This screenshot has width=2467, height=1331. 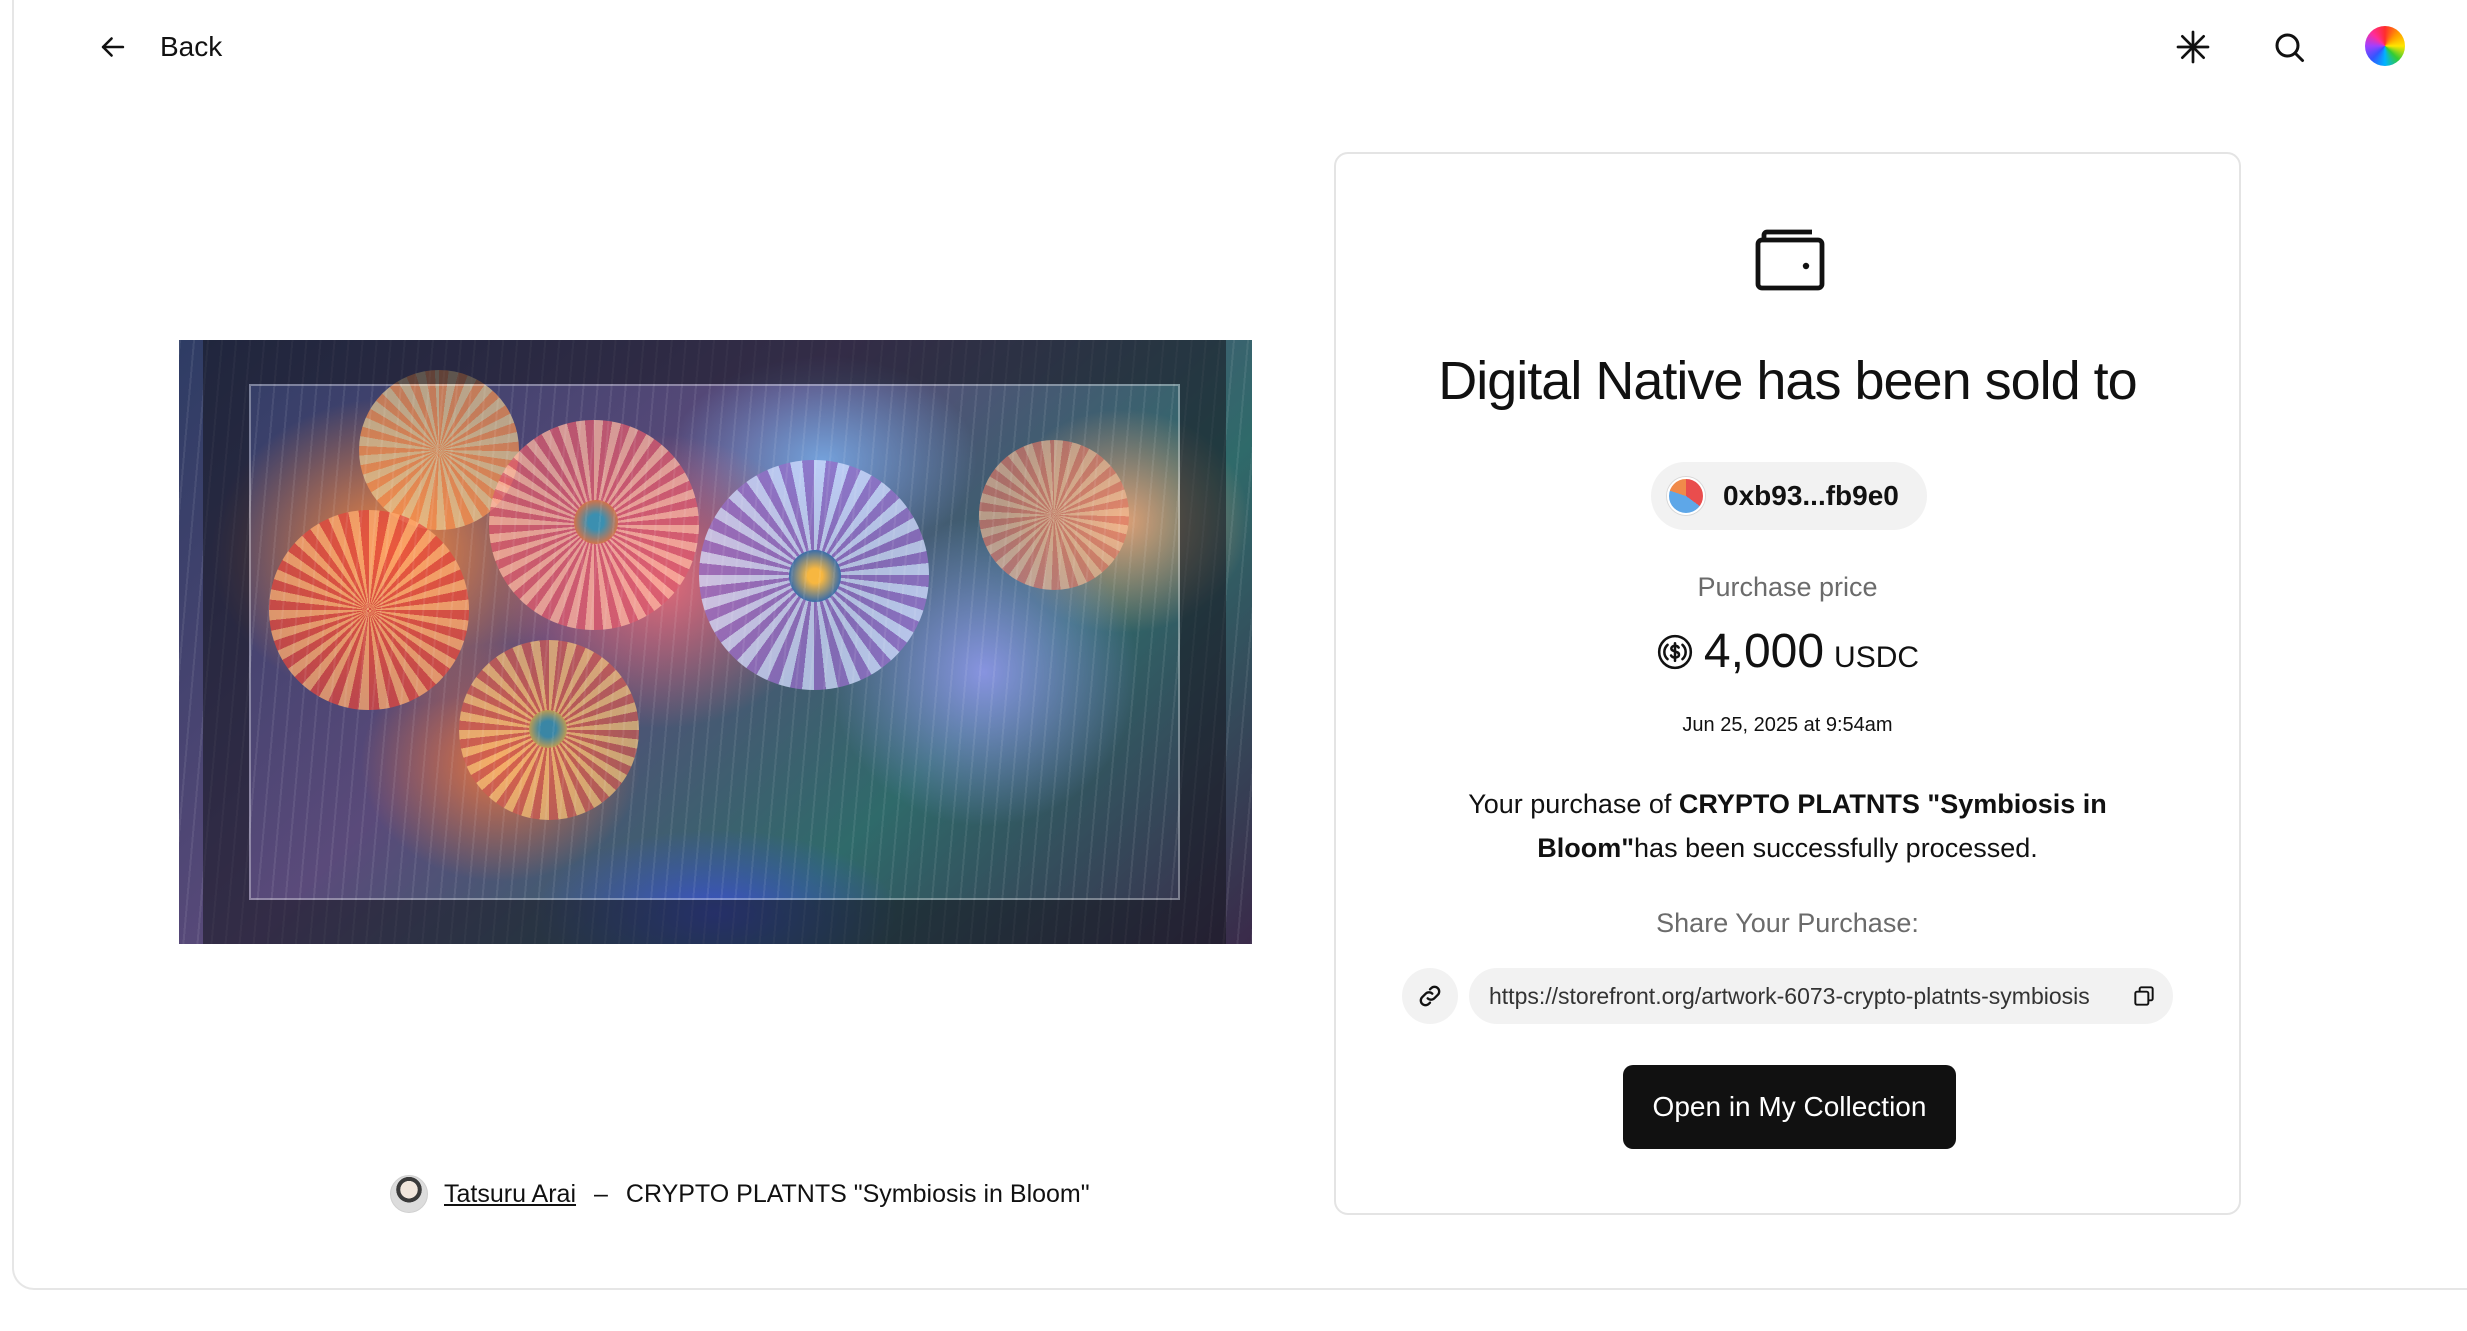 I want to click on arrow-left-icon, so click(x=113, y=47).